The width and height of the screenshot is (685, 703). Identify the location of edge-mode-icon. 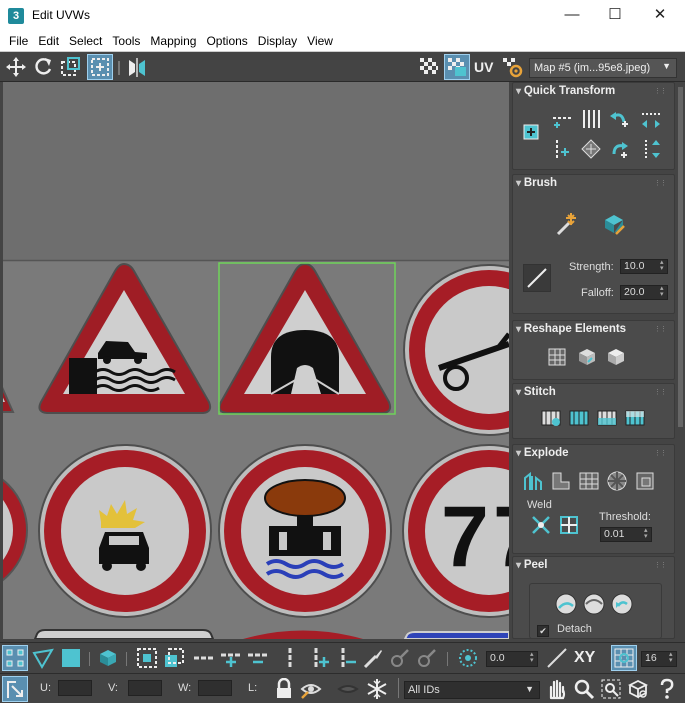
(43, 658).